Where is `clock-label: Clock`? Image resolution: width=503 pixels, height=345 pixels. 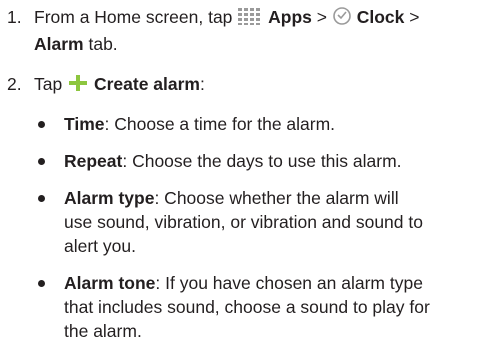
clock-label: Clock is located at coordinates (380, 17).